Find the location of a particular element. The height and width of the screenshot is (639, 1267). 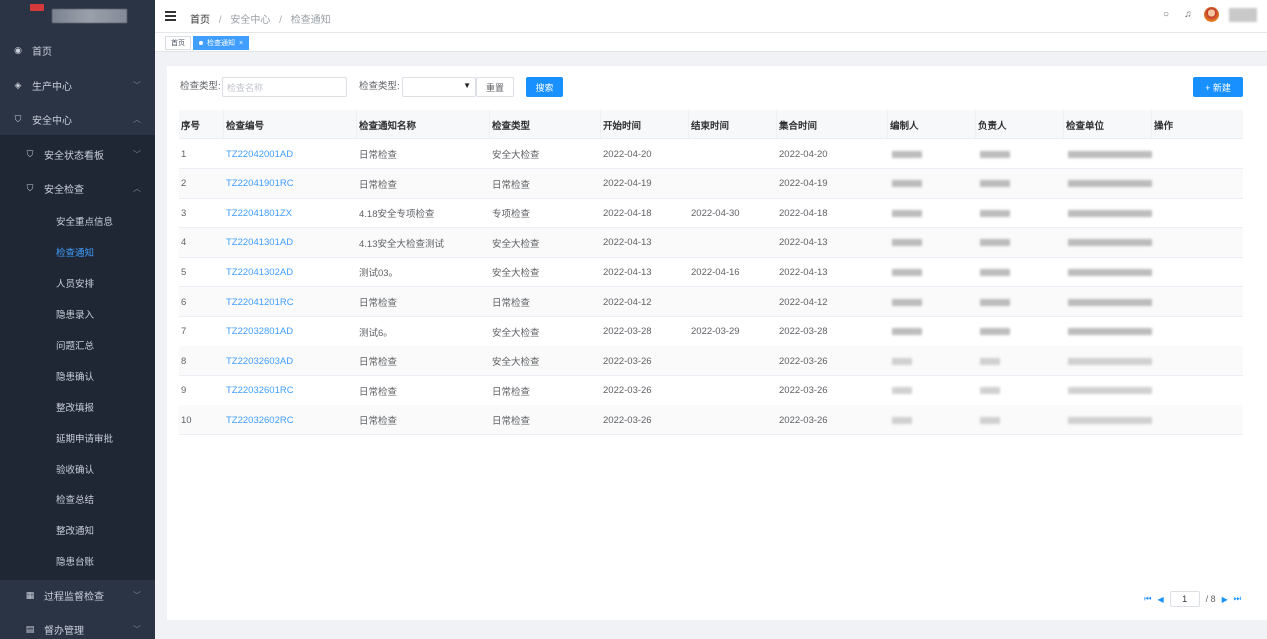

type-select: ▼ is located at coordinates (439, 87).